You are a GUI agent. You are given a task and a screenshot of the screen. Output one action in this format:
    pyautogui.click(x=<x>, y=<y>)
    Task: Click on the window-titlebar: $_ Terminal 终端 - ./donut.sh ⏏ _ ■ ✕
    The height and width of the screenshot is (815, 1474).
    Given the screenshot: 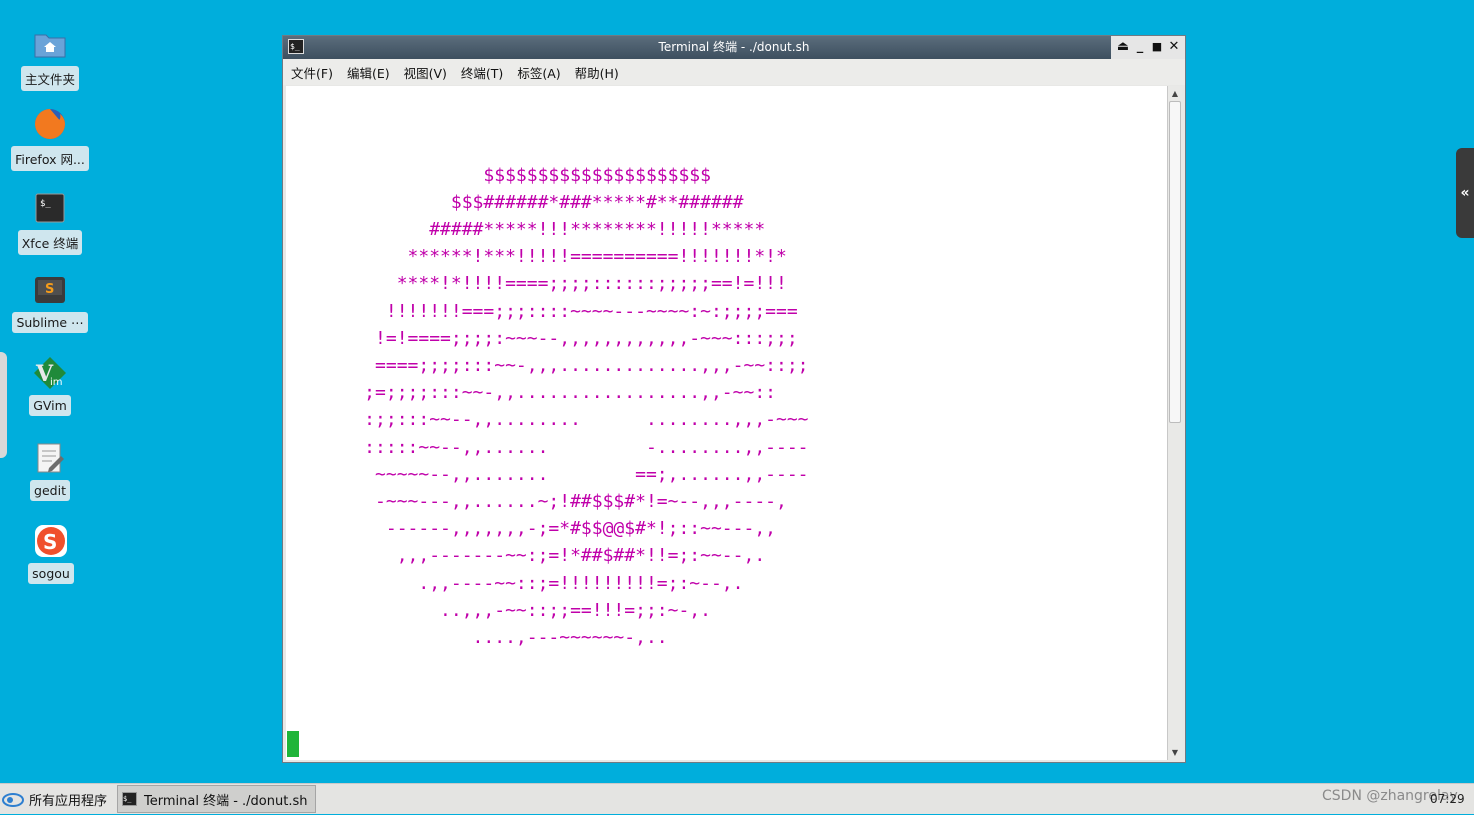 What is the action you would take?
    pyautogui.click(x=734, y=47)
    